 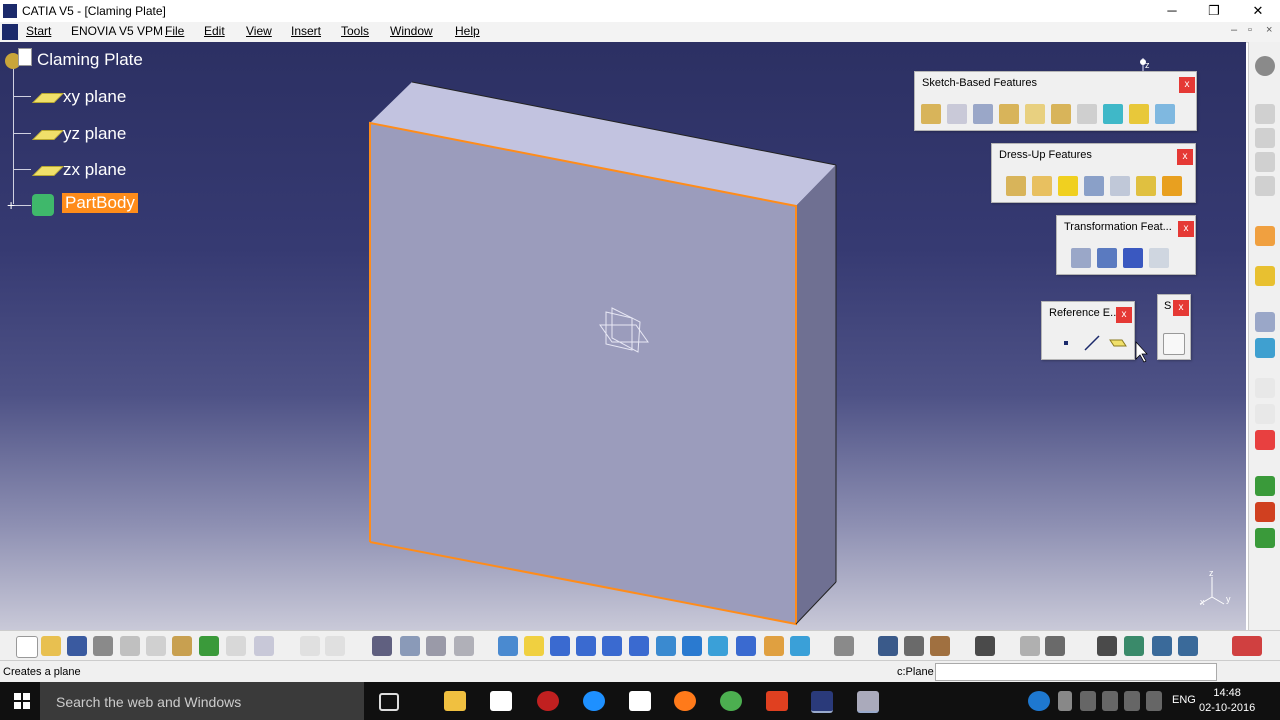 What do you see at coordinates (957, 114) in the screenshot?
I see `pocket-icon` at bounding box center [957, 114].